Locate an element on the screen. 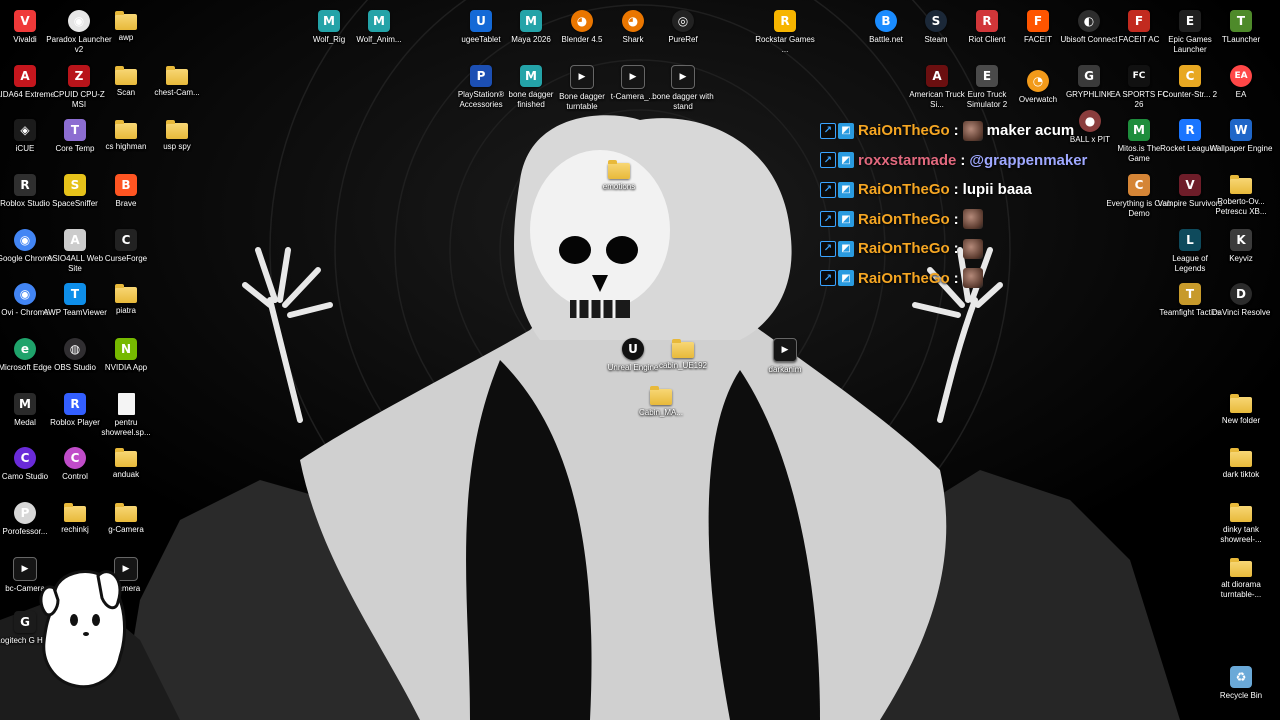 The image size is (1280, 720). pureref-icon: ◎ is located at coordinates (683, 21).